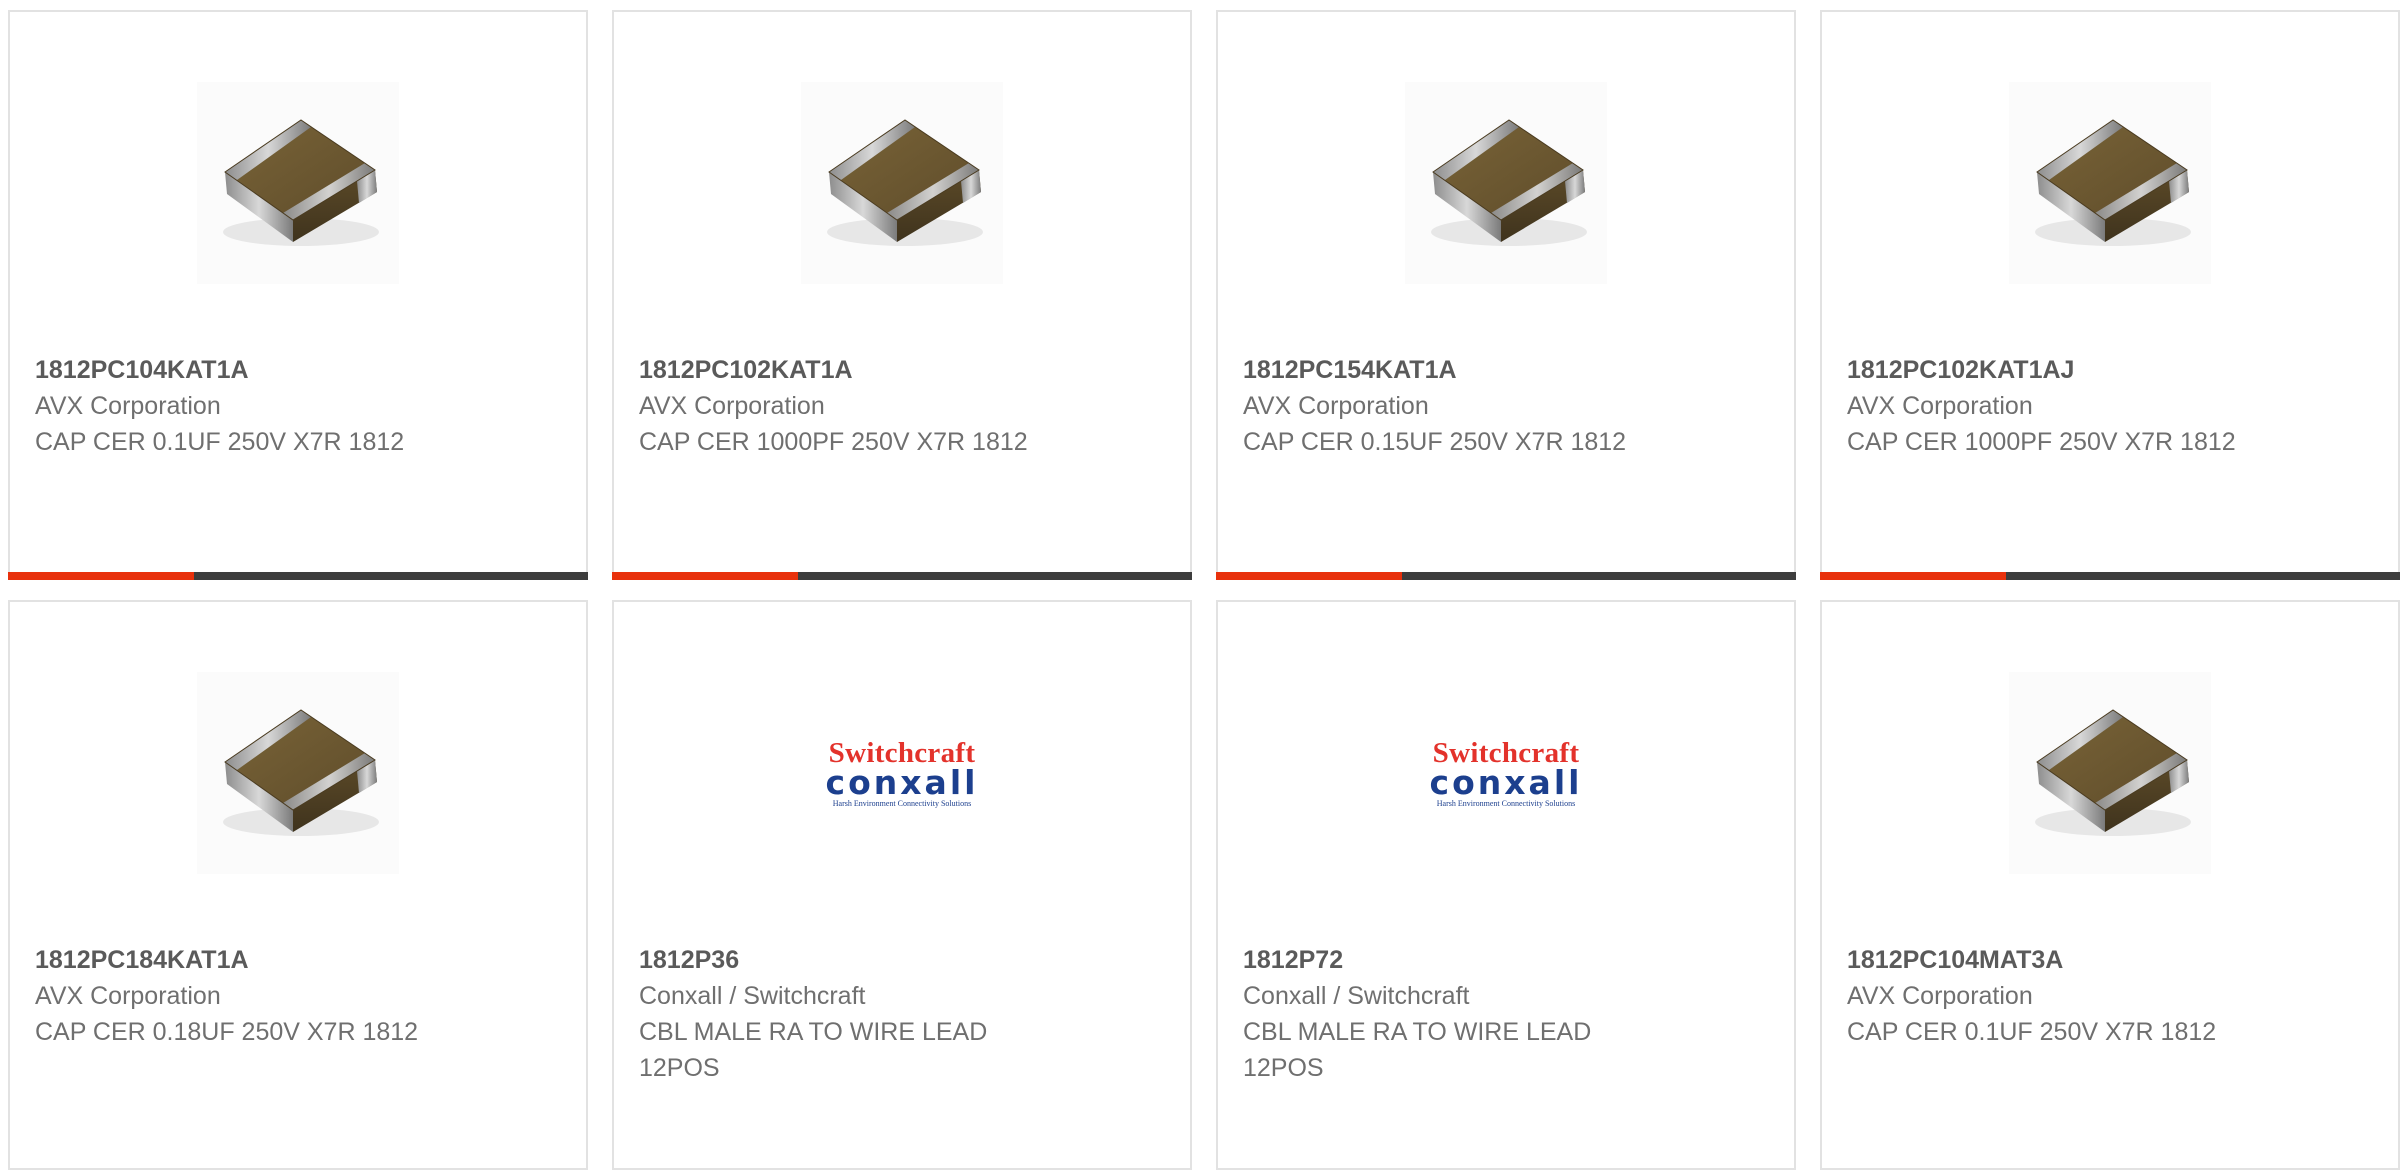 This screenshot has width=2400, height=1170. I want to click on part-number: 1812PC102KAT1A, so click(849, 370).